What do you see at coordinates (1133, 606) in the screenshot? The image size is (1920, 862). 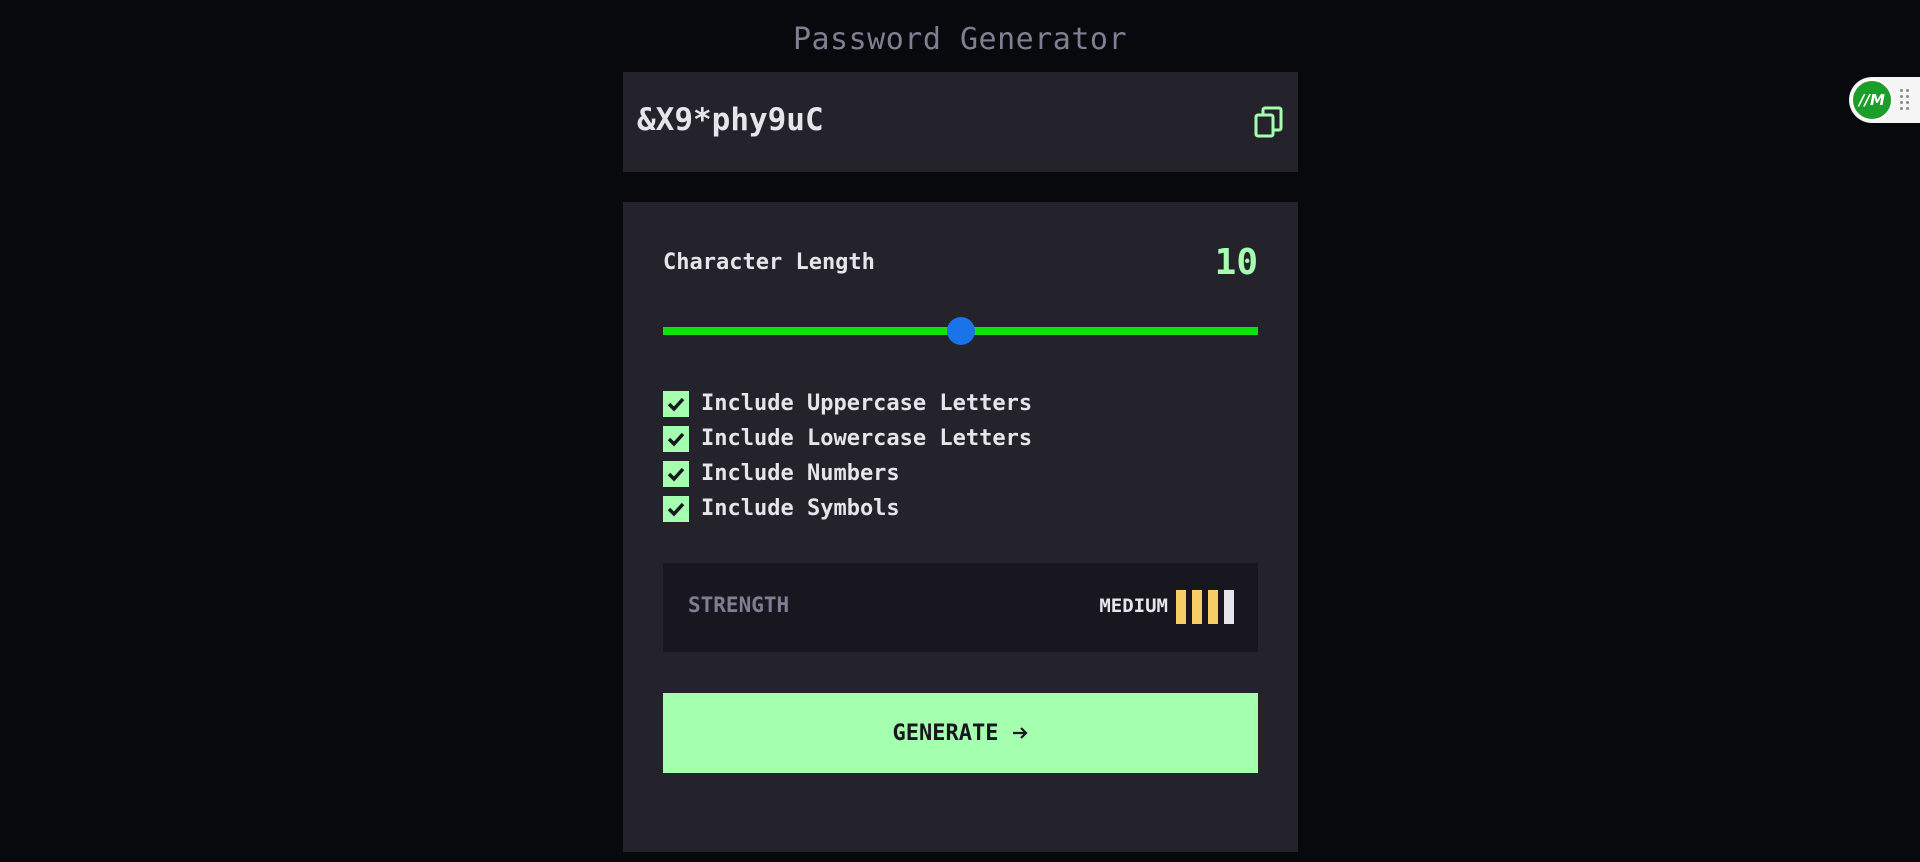 I see `strength-level: MEDIUM` at bounding box center [1133, 606].